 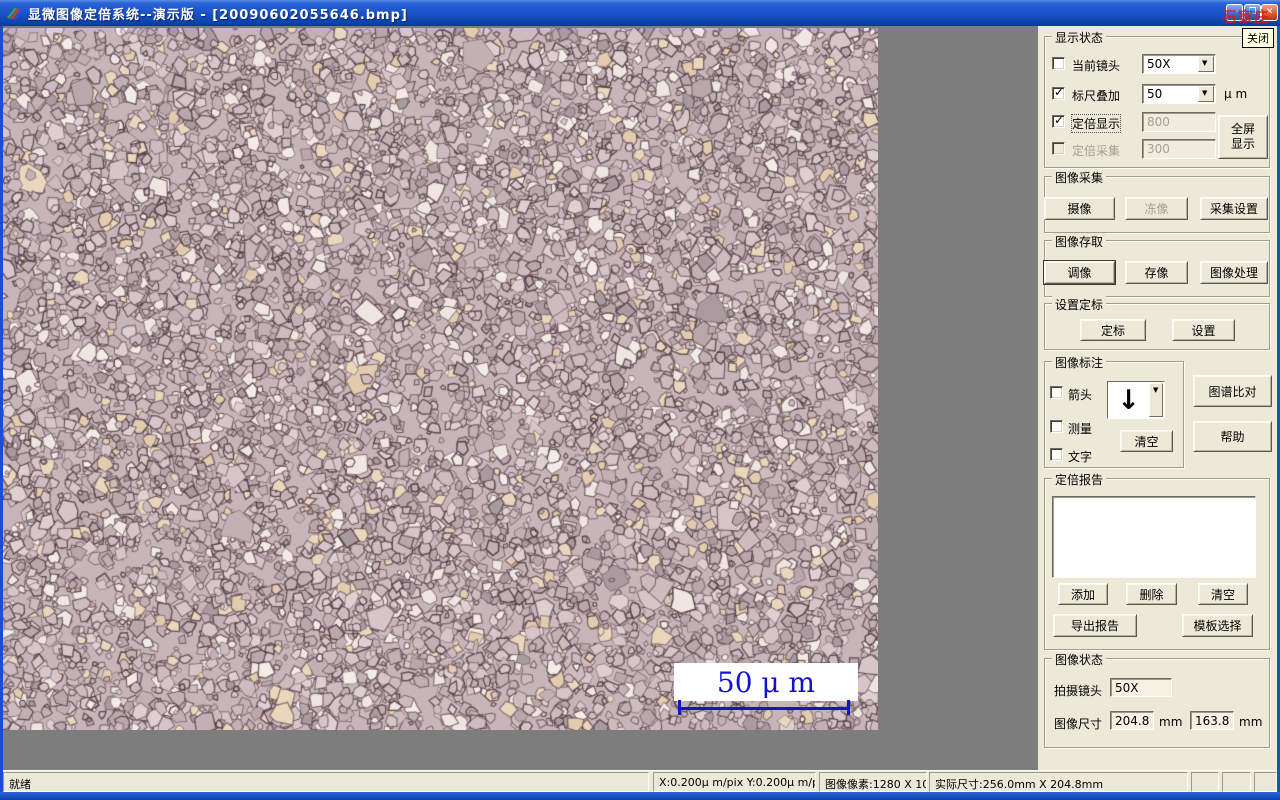 I want to click on current-lens-combo: 50X, so click(x=1179, y=64).